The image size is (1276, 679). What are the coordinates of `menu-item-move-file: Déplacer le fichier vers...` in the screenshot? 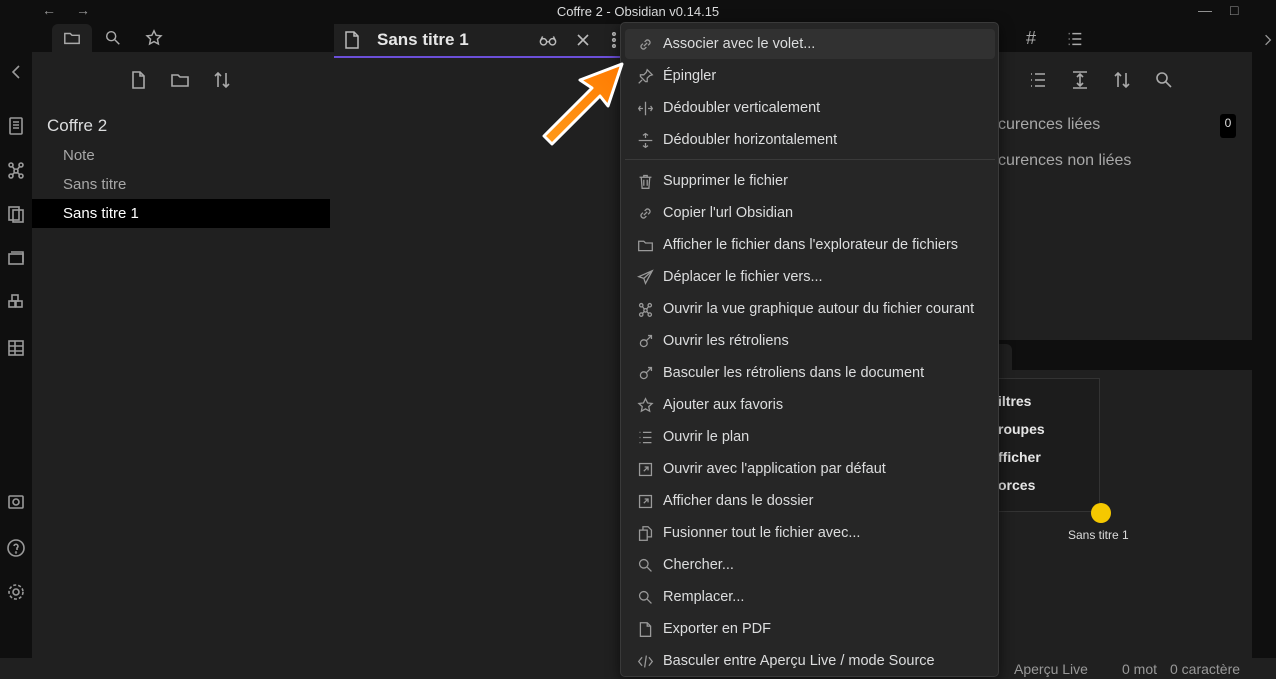 It's located at (810, 277).